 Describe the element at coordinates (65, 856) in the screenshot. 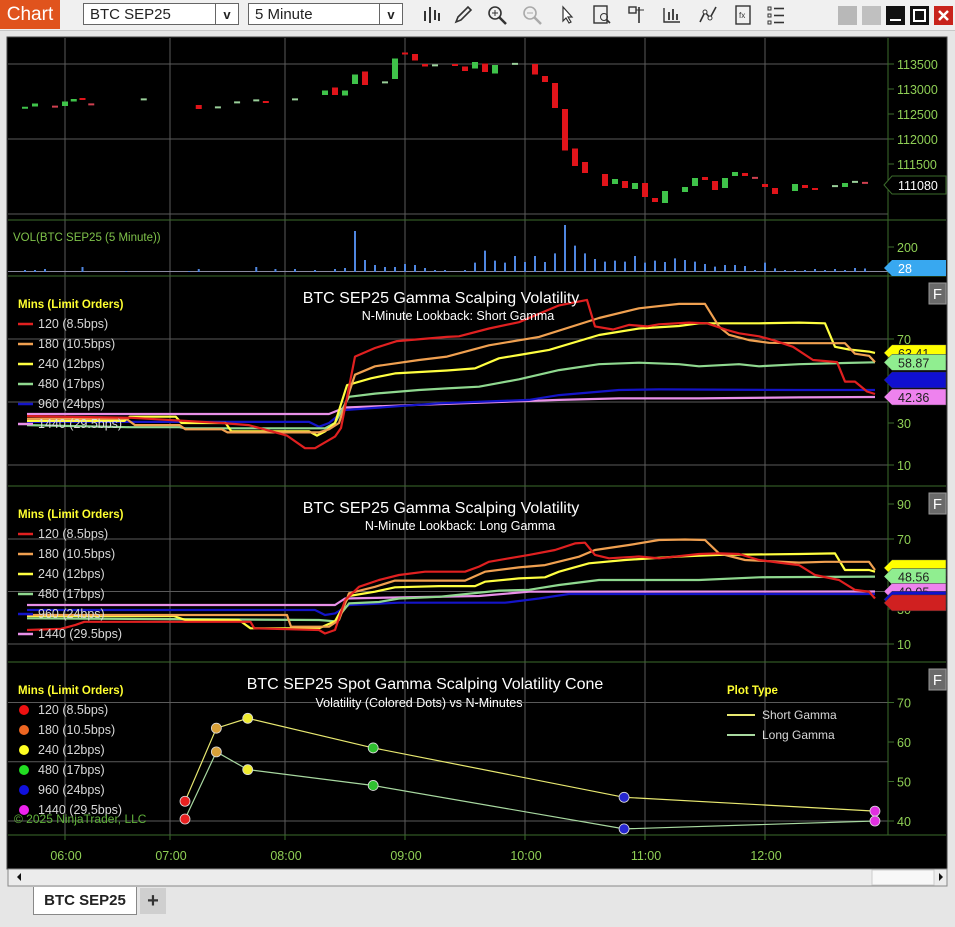

I see `time-label: 06:00` at that location.